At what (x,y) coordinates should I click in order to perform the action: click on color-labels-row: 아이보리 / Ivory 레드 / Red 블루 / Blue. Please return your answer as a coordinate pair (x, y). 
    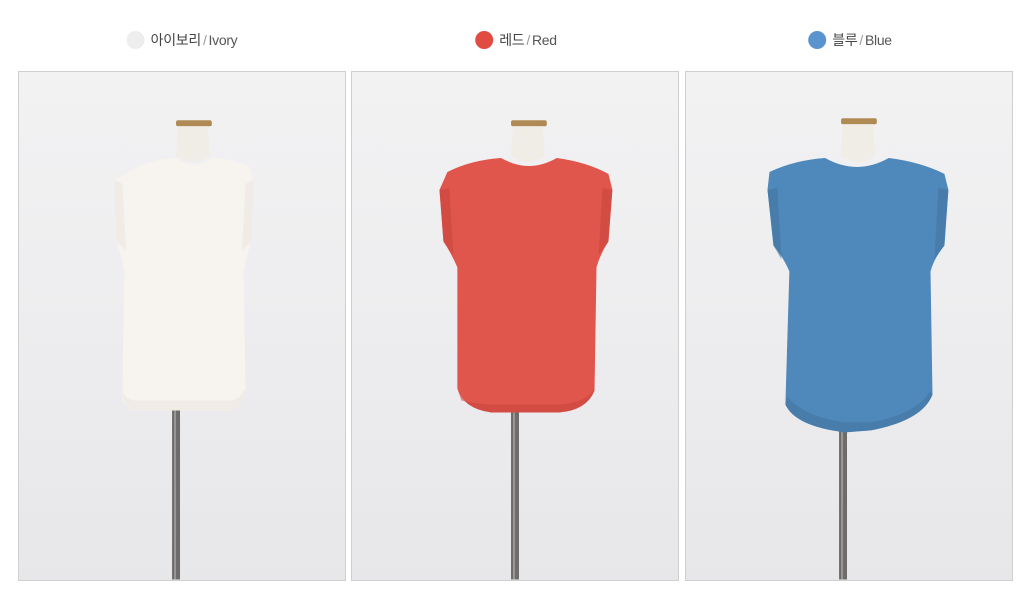
    Looking at the image, I should click on (516, 40).